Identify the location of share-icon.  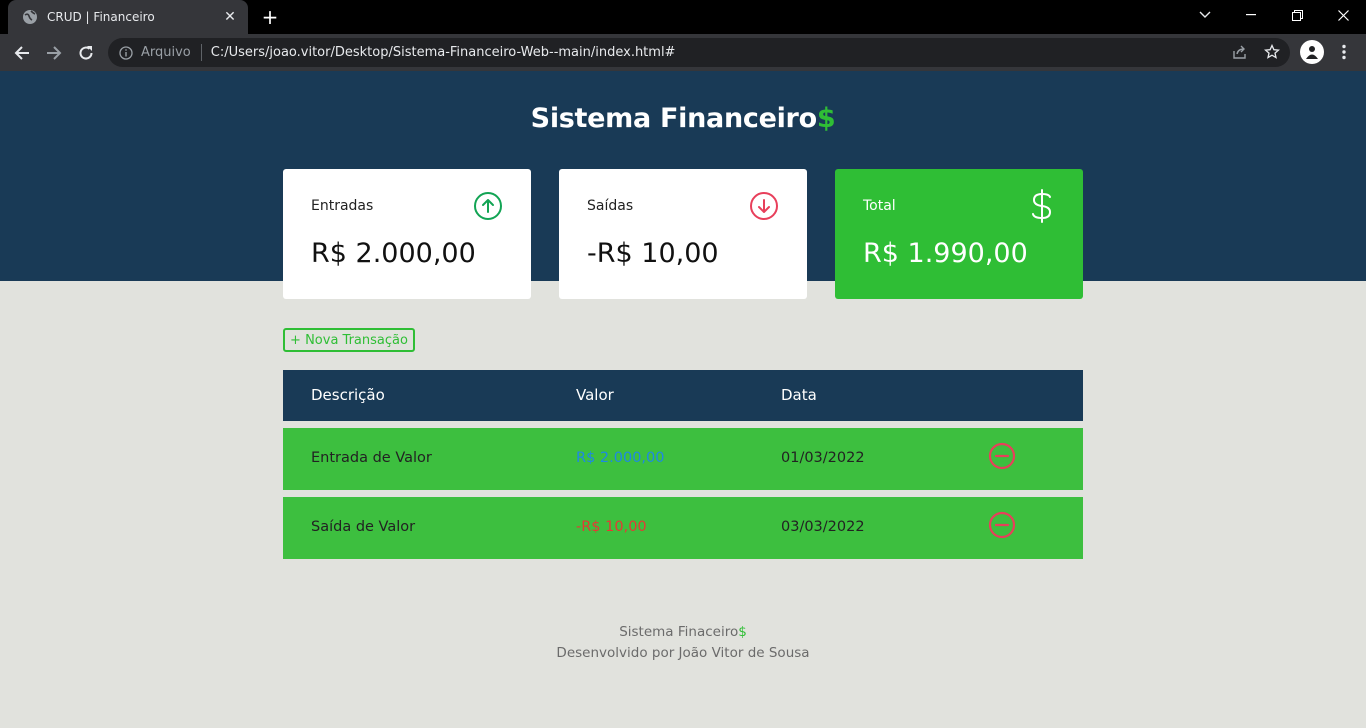
(1239, 52).